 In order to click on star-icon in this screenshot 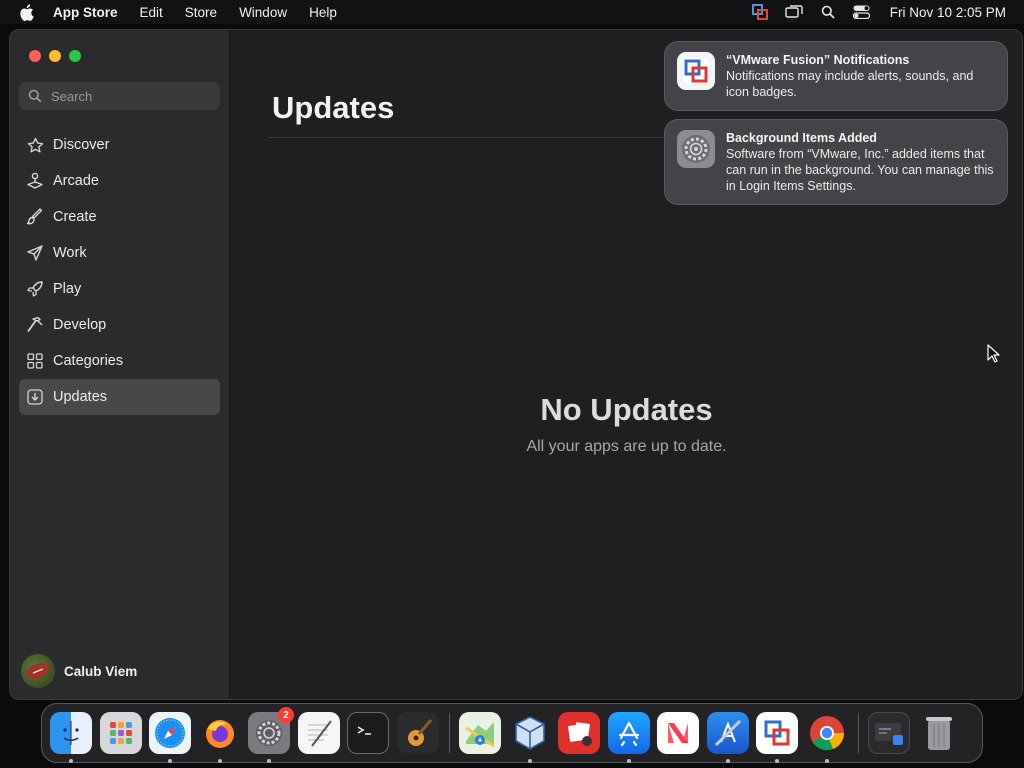, I will do `click(35, 145)`.